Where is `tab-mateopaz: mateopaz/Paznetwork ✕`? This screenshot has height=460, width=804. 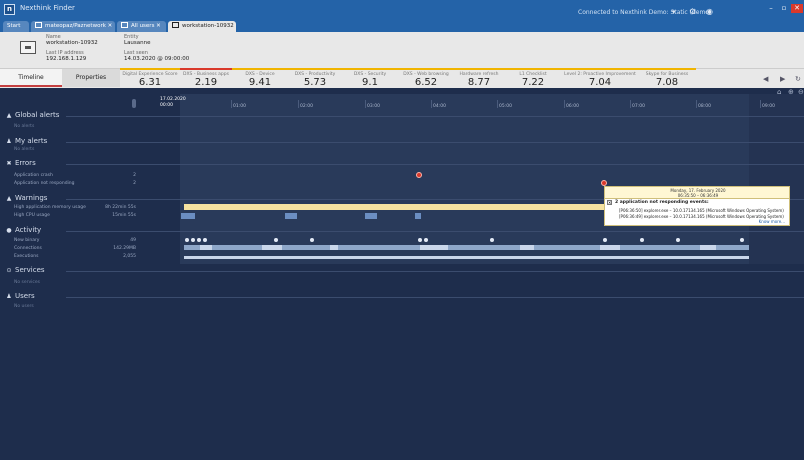
tab-mateopaz: mateopaz/Paznetwork ✕ is located at coordinates (73, 26).